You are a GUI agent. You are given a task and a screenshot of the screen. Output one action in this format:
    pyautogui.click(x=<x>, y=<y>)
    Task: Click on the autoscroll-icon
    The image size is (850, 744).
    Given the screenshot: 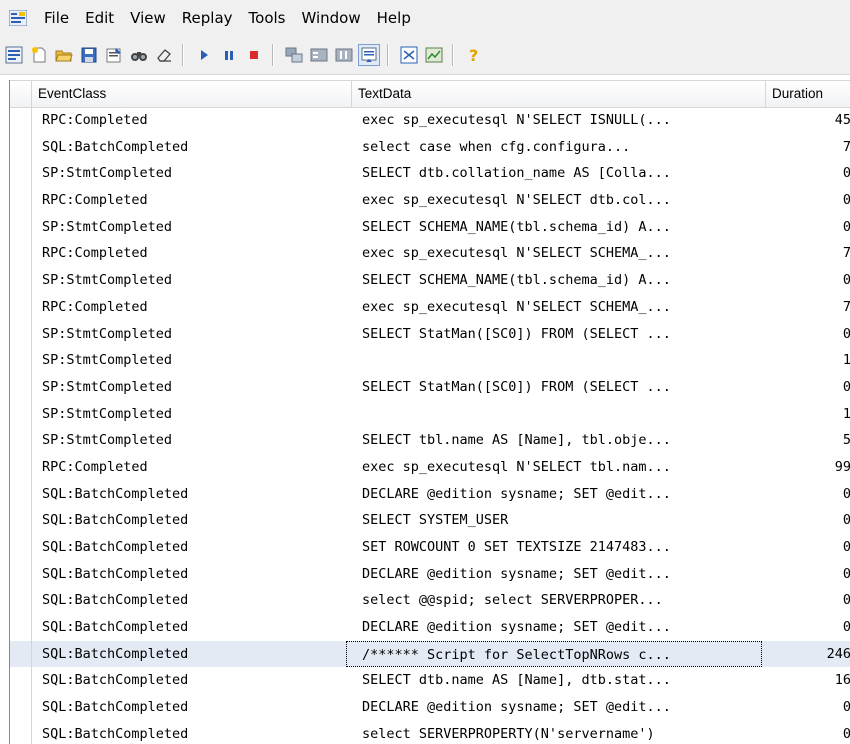 What is the action you would take?
    pyautogui.click(x=369, y=55)
    